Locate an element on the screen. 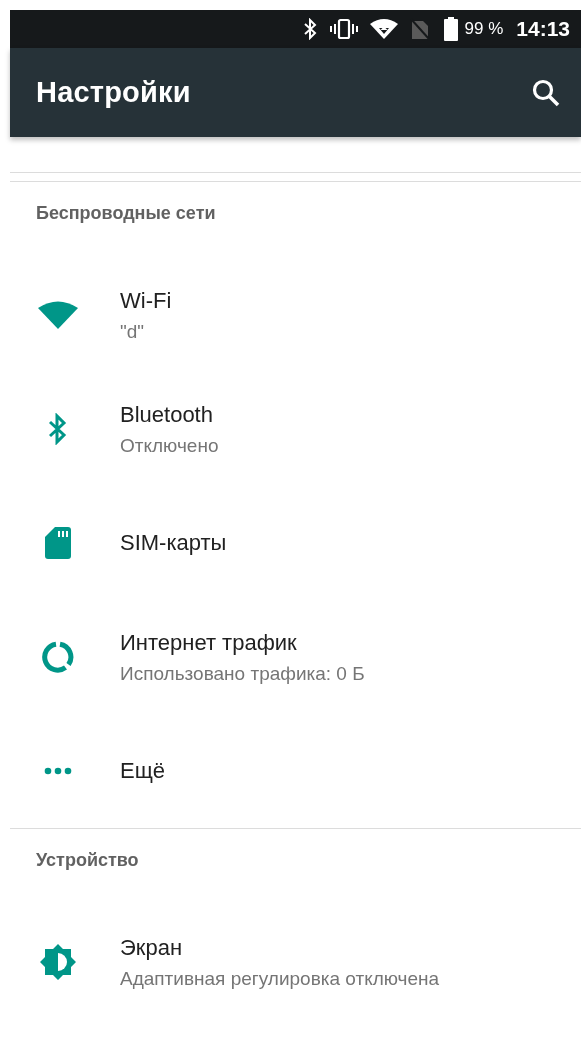 The image size is (581, 1041). settings-item: Ещё is located at coordinates (295, 771).